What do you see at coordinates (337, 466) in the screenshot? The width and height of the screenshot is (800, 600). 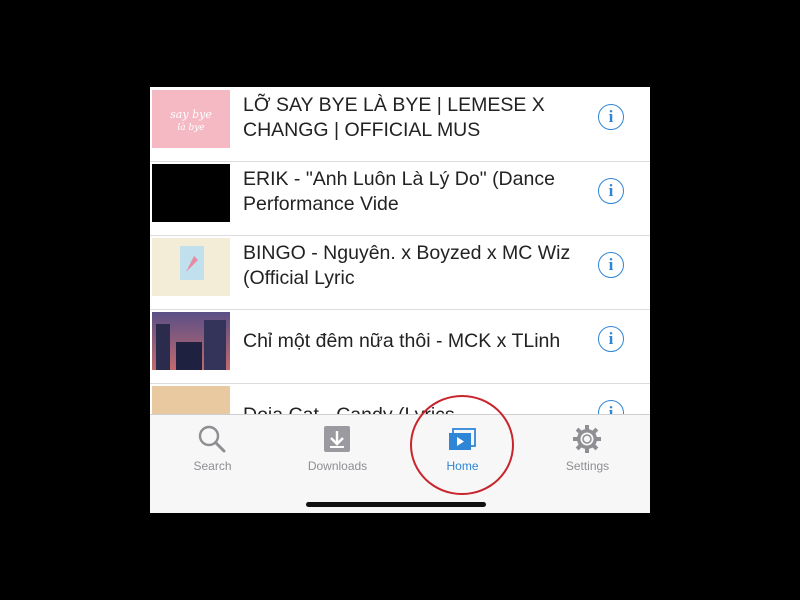 I see `tab-label: Downloads` at bounding box center [337, 466].